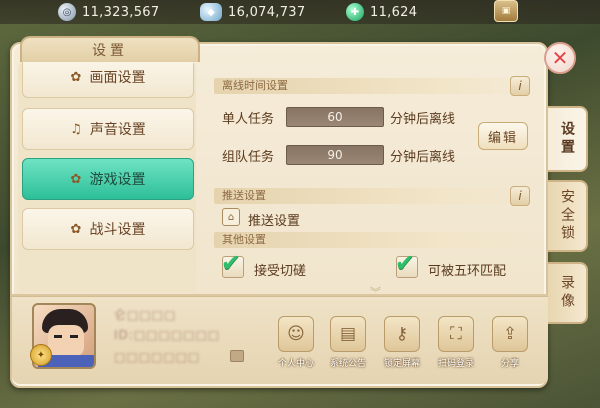  Describe the element at coordinates (211, 12) in the screenshot. I see `silver-ingot-icon: ◆` at that location.